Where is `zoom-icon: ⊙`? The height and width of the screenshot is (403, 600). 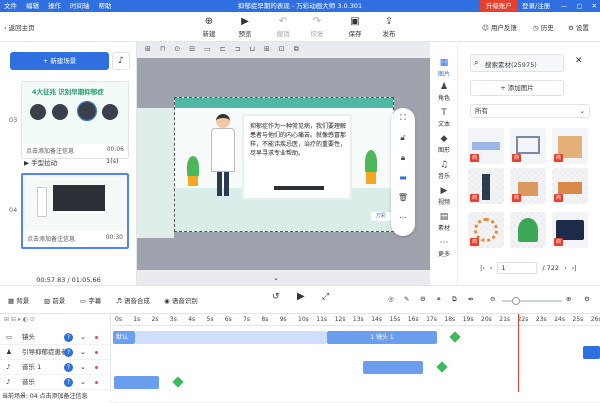
zoom-icon: ⊙ is located at coordinates (177, 49).